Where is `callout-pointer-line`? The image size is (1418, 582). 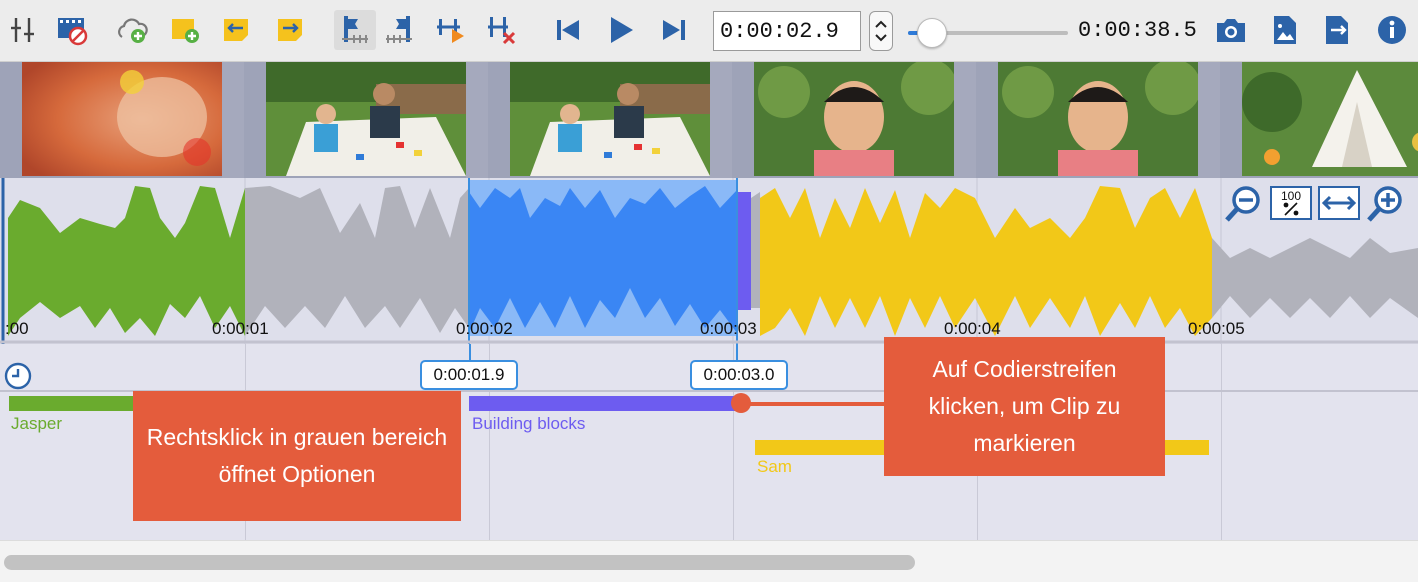 callout-pointer-line is located at coordinates (812, 404).